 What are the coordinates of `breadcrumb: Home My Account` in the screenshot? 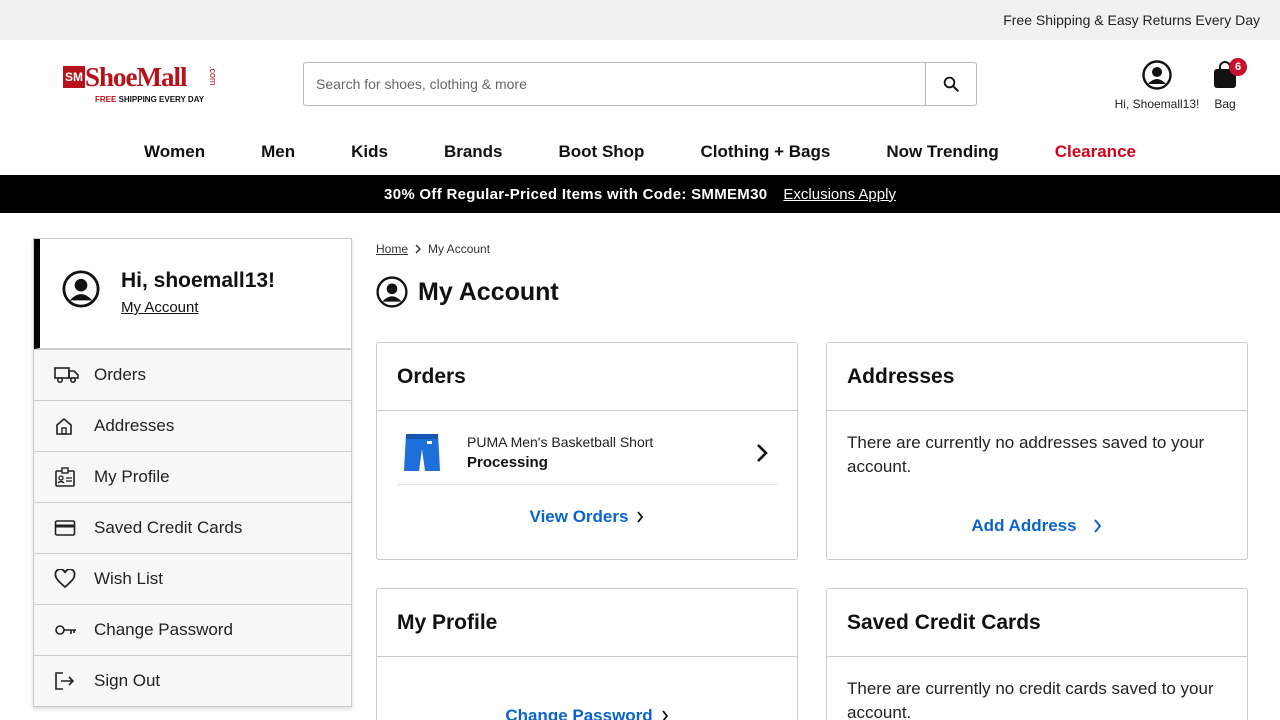 It's located at (812, 249).